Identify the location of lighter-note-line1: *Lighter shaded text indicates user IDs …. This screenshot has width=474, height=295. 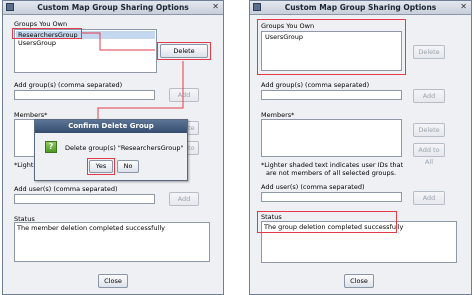
(332, 165).